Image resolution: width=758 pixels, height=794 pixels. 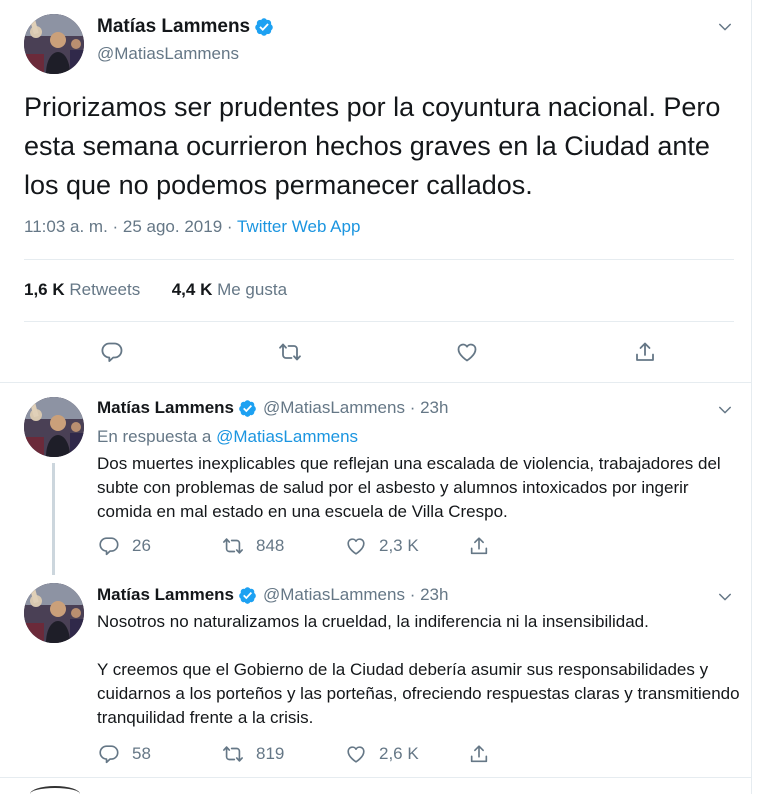 I want to click on like-button: 2,6 K, so click(x=382, y=754).